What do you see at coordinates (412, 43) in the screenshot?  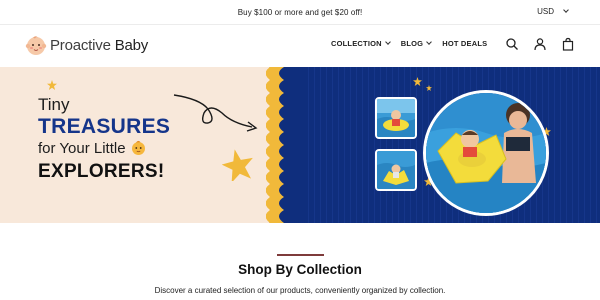 I see `nav-label: BLOG` at bounding box center [412, 43].